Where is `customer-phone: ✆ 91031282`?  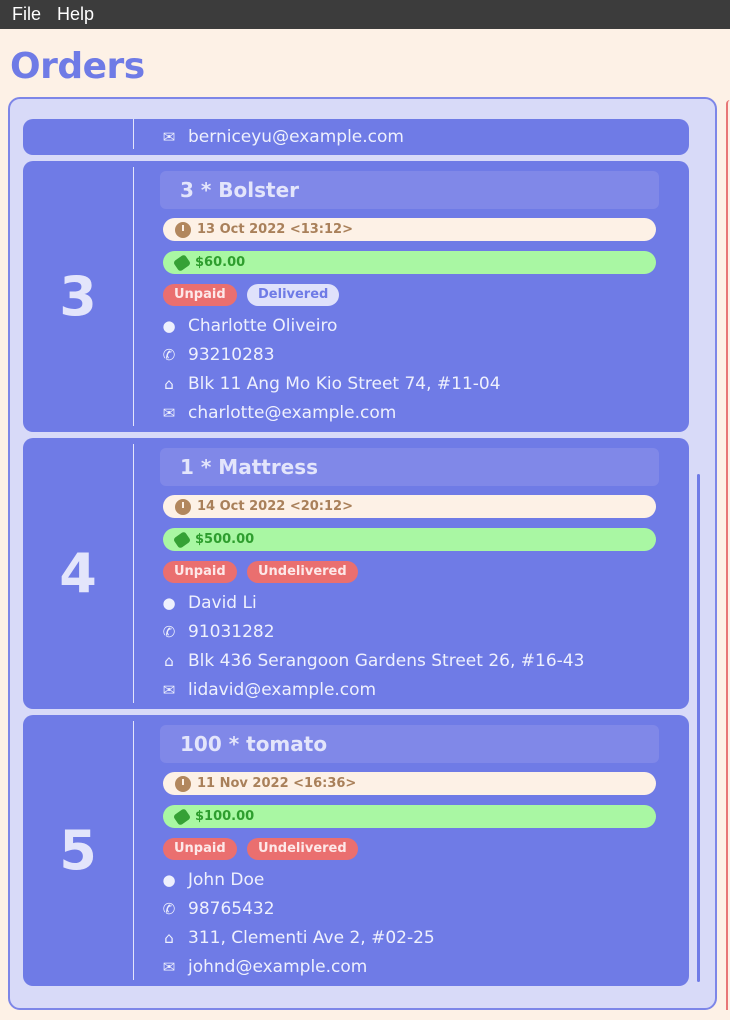 customer-phone: ✆ 91031282 is located at coordinates (217, 632).